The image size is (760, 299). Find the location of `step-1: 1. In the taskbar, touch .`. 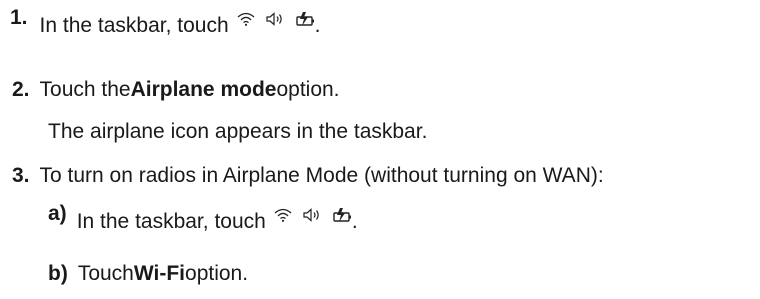

step-1: 1. In the taskbar, touch . is located at coordinates (165, 22).